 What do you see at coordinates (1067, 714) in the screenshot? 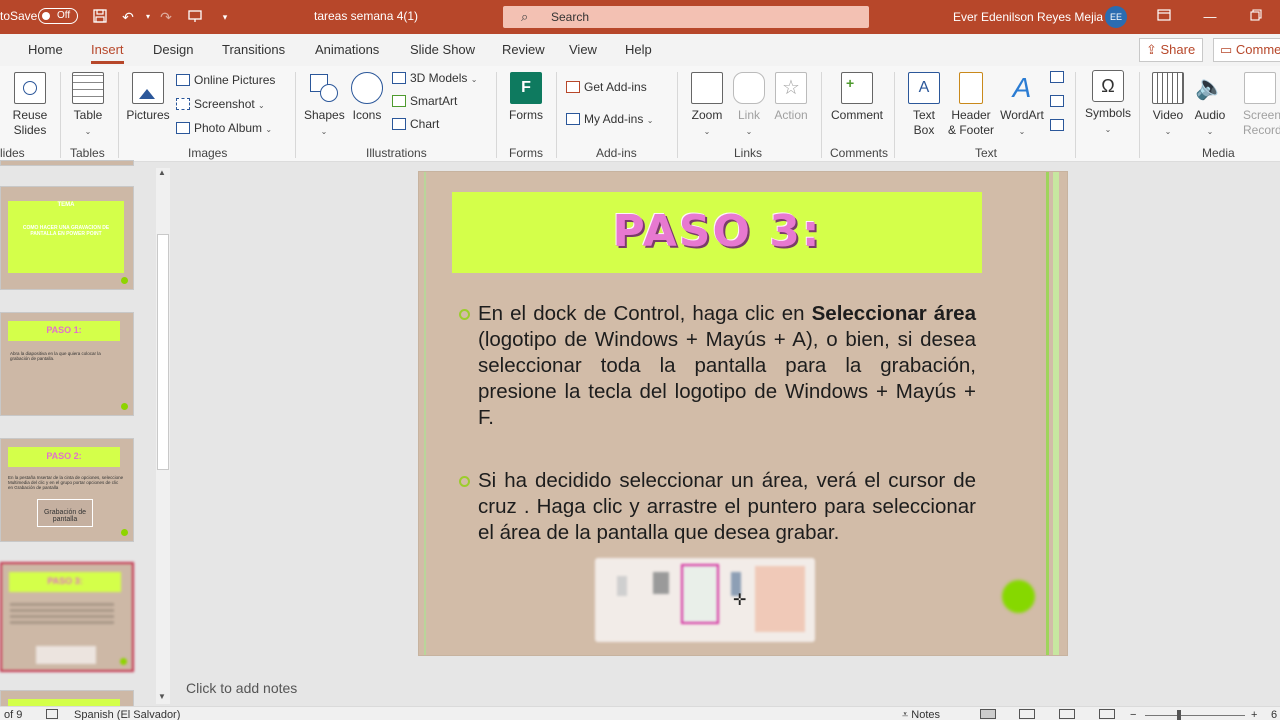
I see `reading-view-icon` at bounding box center [1067, 714].